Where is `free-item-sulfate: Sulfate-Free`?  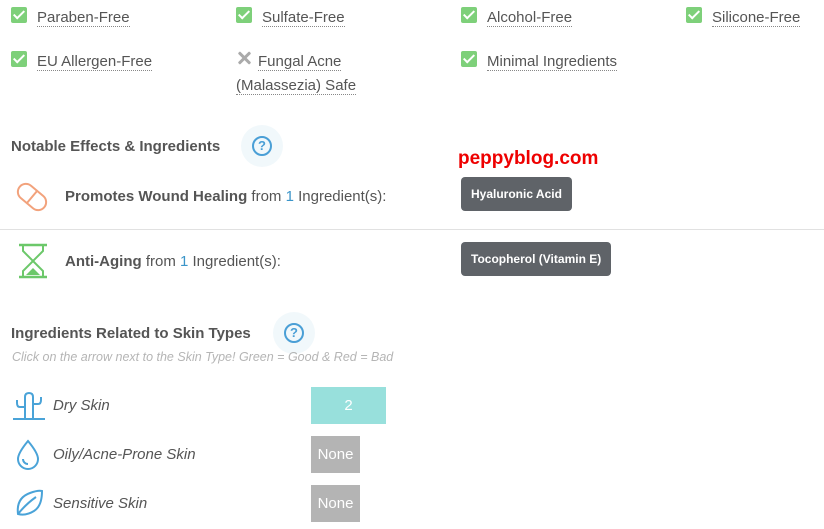
free-item-sulfate: Sulfate-Free is located at coordinates (290, 18).